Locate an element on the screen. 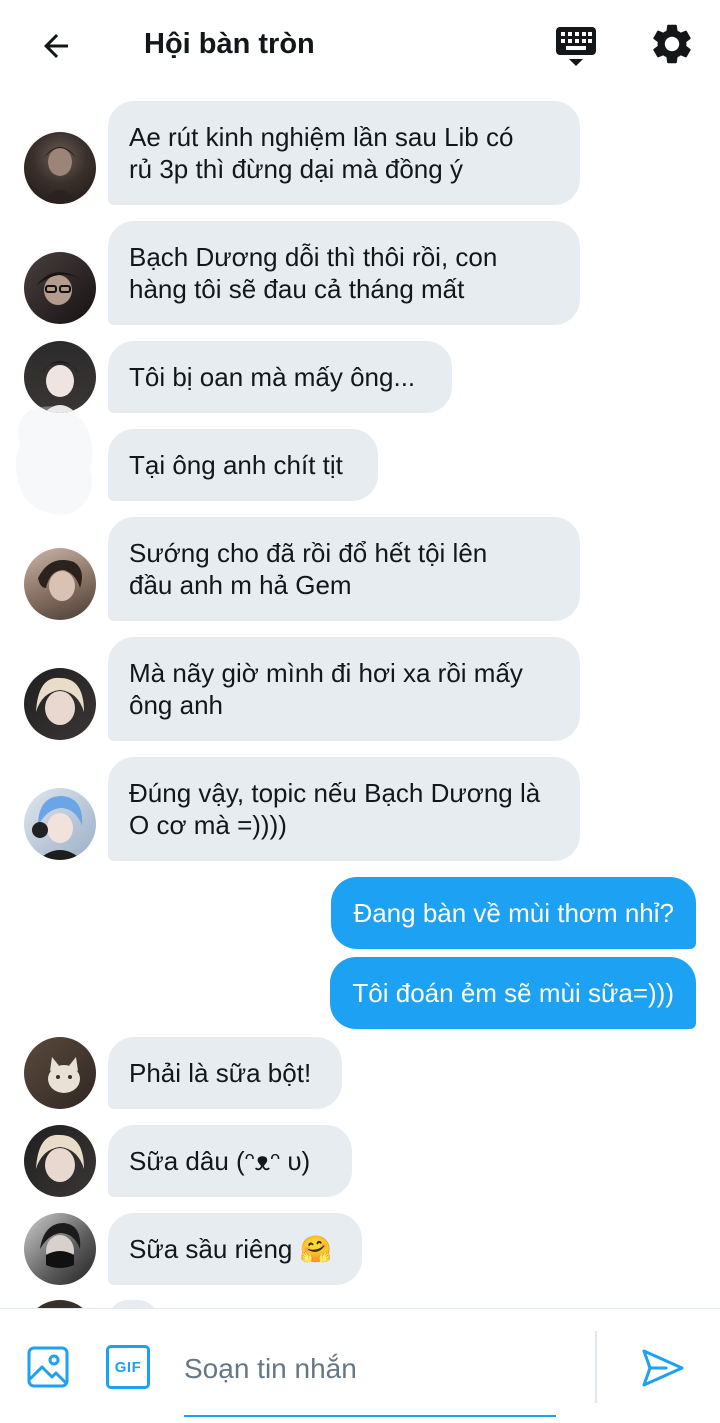  send-icon is located at coordinates (663, 1368).